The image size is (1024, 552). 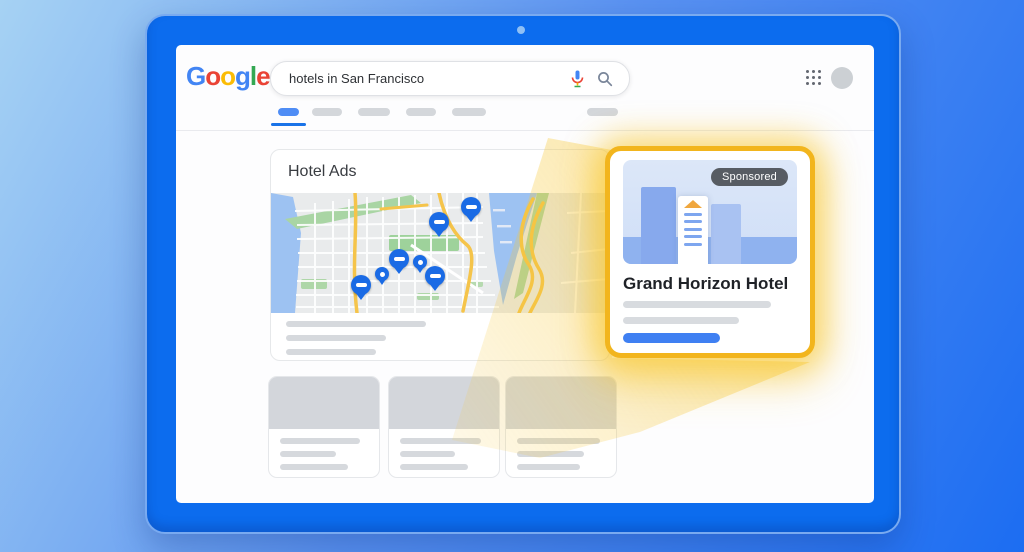 What do you see at coordinates (322, 171) in the screenshot?
I see `hotel-ads-title: Hotel Ads` at bounding box center [322, 171].